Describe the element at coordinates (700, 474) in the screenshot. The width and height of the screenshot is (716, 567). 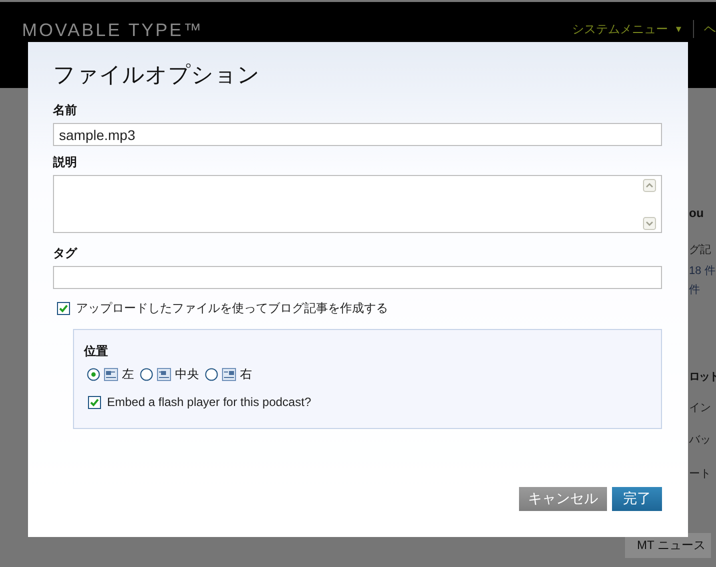
I see `sidebar-text: ート` at that location.